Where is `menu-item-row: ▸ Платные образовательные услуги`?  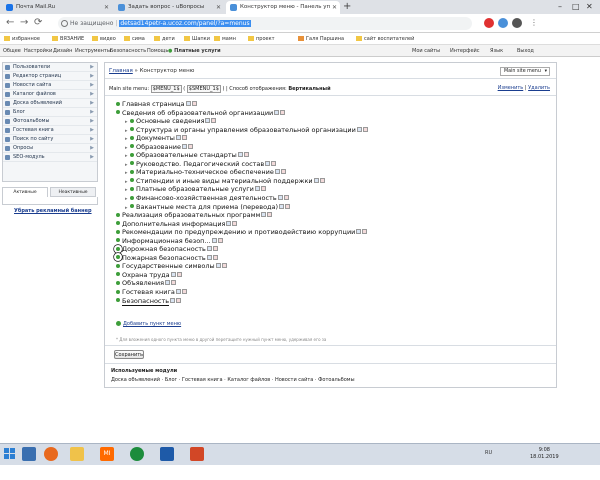 menu-item-row: ▸ Платные образовательные услуги is located at coordinates (331, 189).